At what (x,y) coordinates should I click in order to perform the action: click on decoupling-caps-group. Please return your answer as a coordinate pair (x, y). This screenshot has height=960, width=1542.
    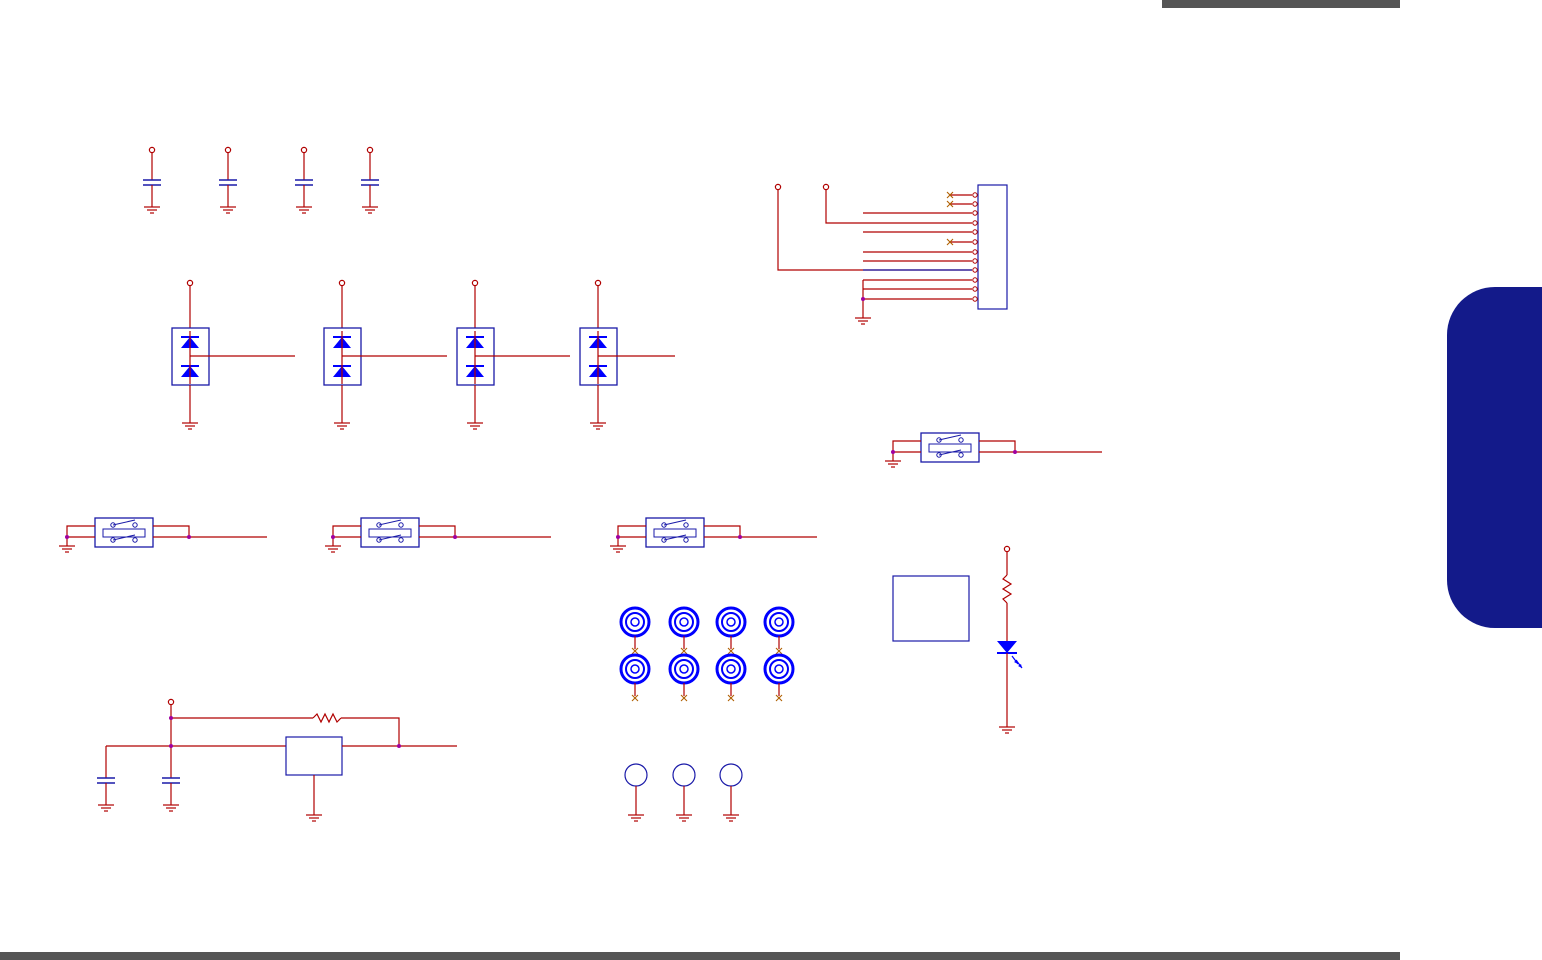
    Looking at the image, I should click on (261, 180).